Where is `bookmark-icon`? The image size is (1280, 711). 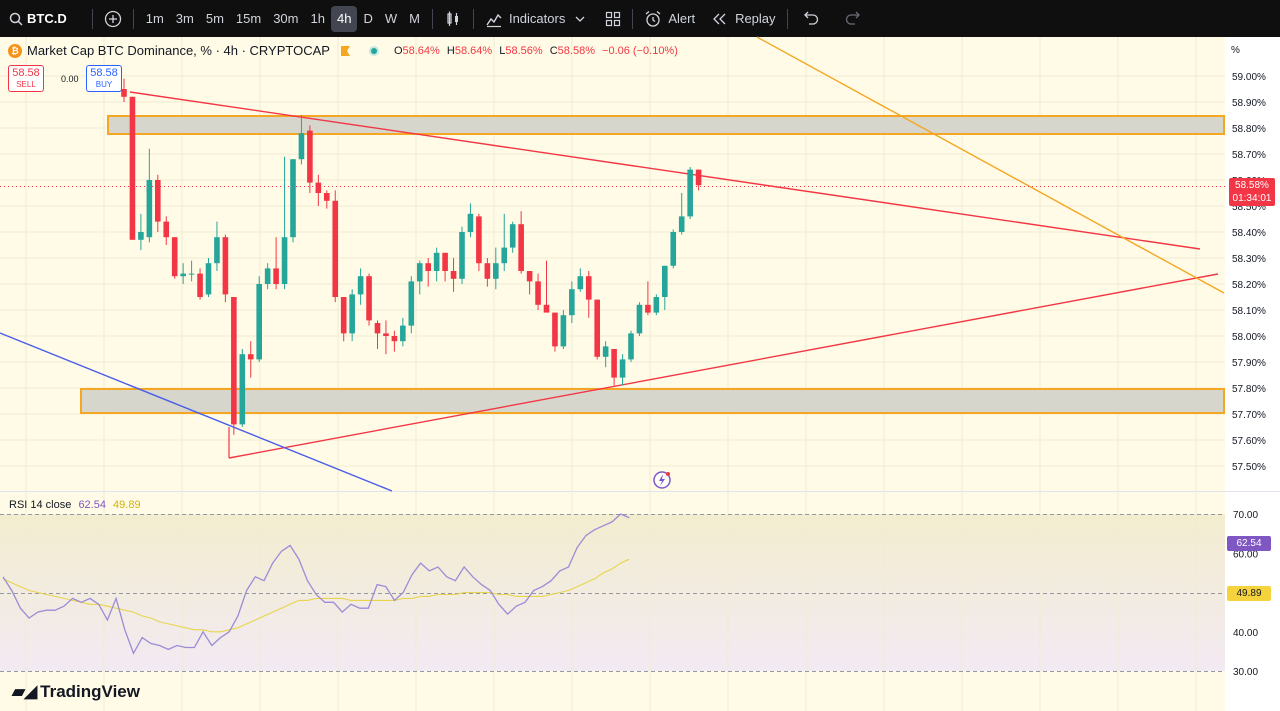 bookmark-icon is located at coordinates (346, 51).